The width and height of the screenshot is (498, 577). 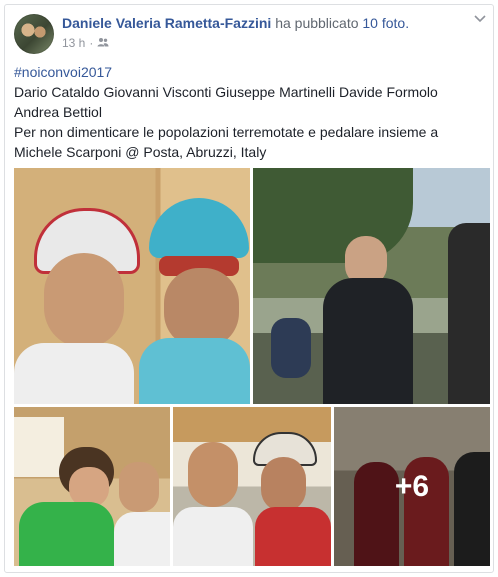 What do you see at coordinates (84, 300) in the screenshot?
I see `person-face-left` at bounding box center [84, 300].